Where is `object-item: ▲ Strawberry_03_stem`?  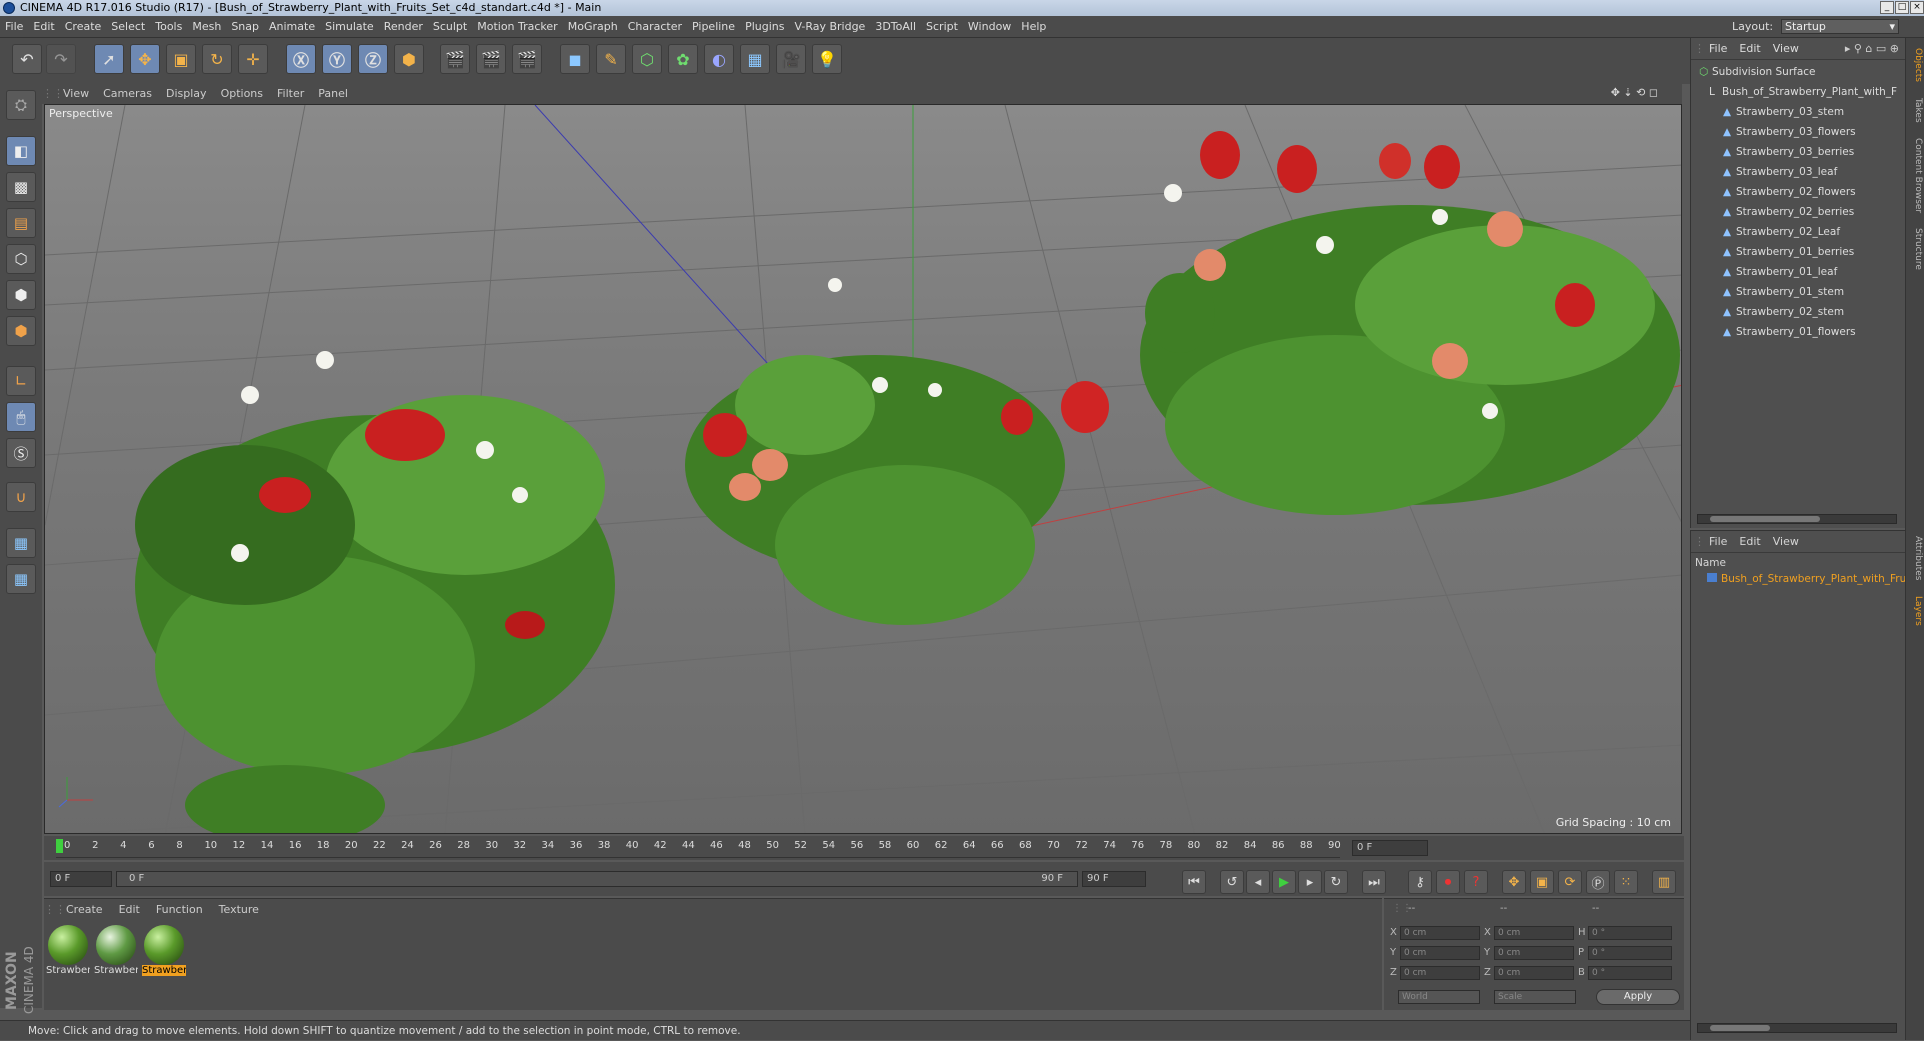 object-item: ▲ Strawberry_03_stem is located at coordinates (1783, 112).